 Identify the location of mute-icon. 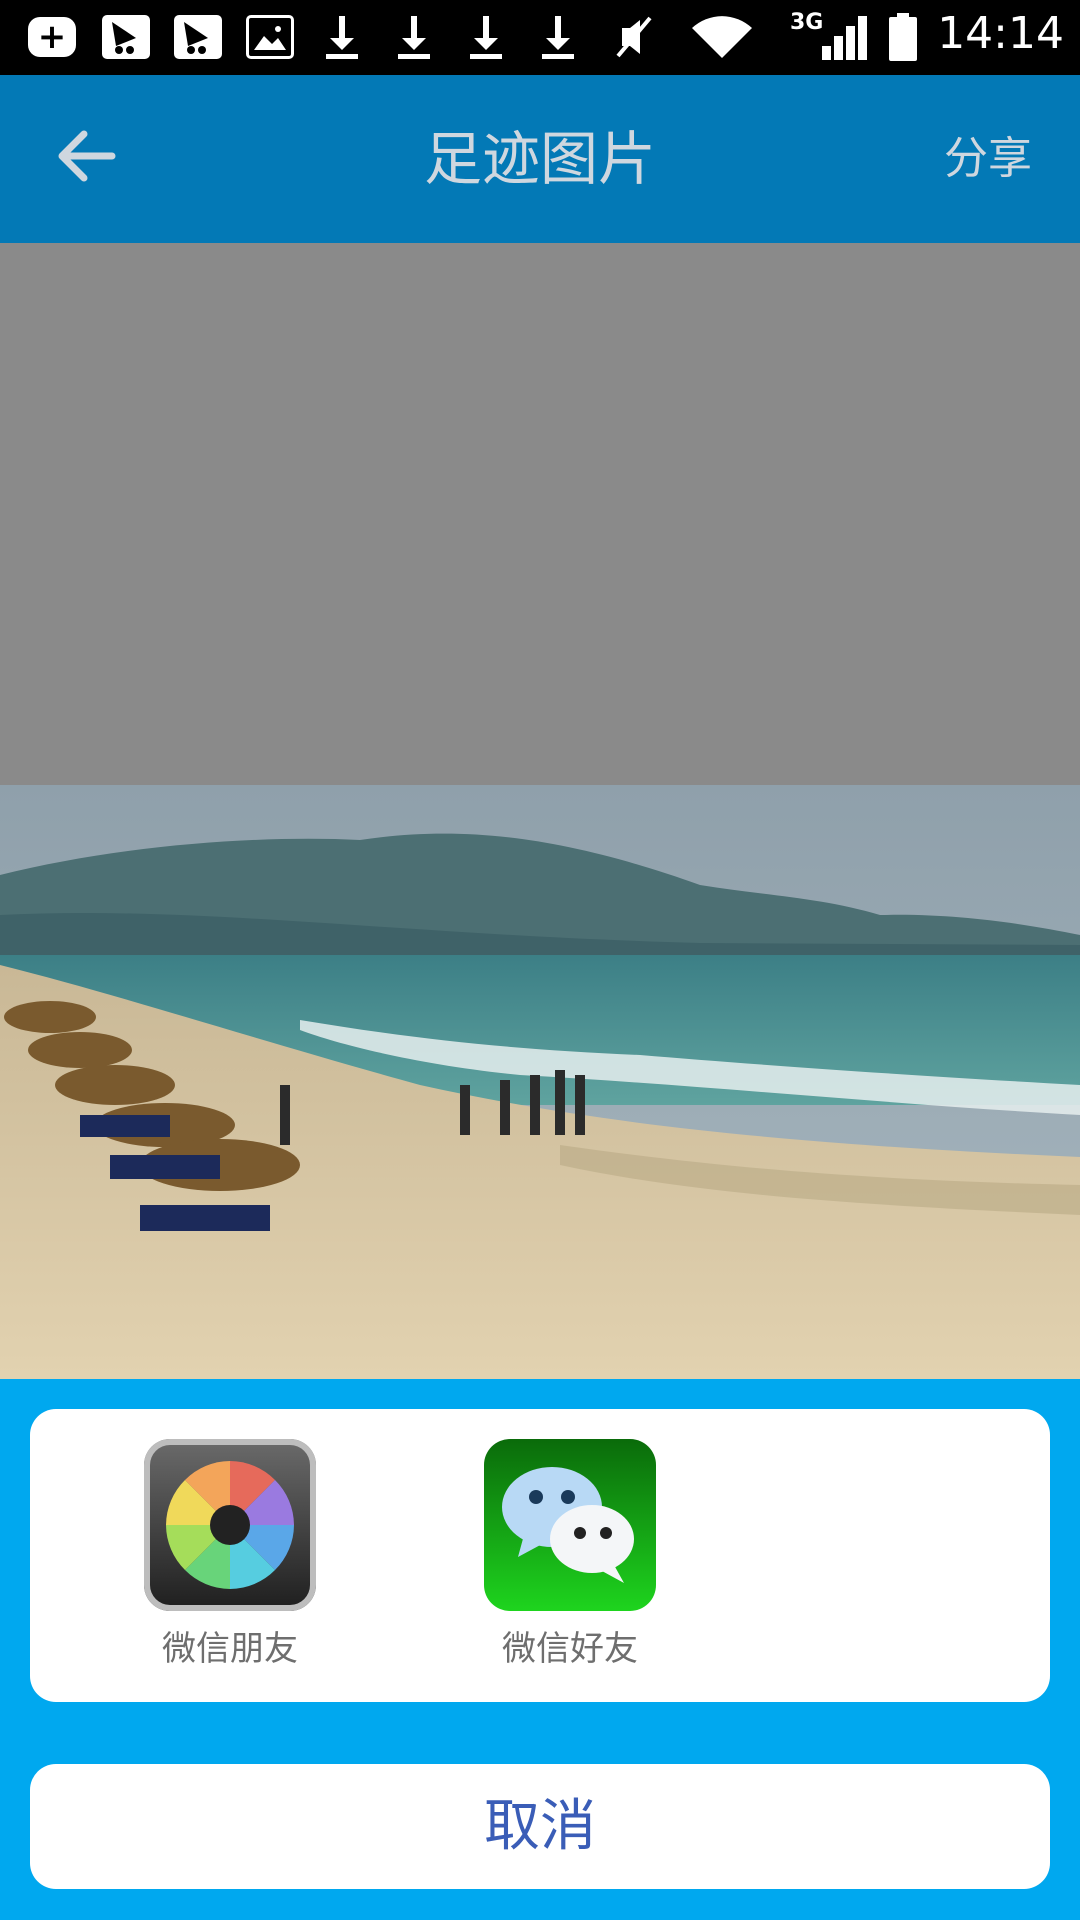
(634, 37).